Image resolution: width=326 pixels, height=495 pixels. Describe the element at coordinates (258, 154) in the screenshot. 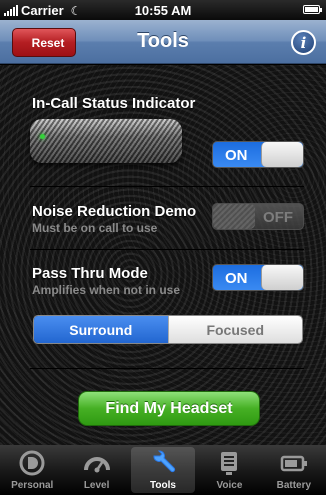

I see `in-call-toggle: ON` at that location.